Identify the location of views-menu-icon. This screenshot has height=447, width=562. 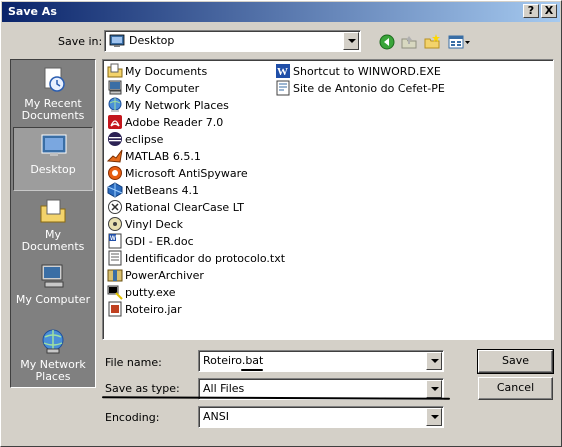
(459, 42).